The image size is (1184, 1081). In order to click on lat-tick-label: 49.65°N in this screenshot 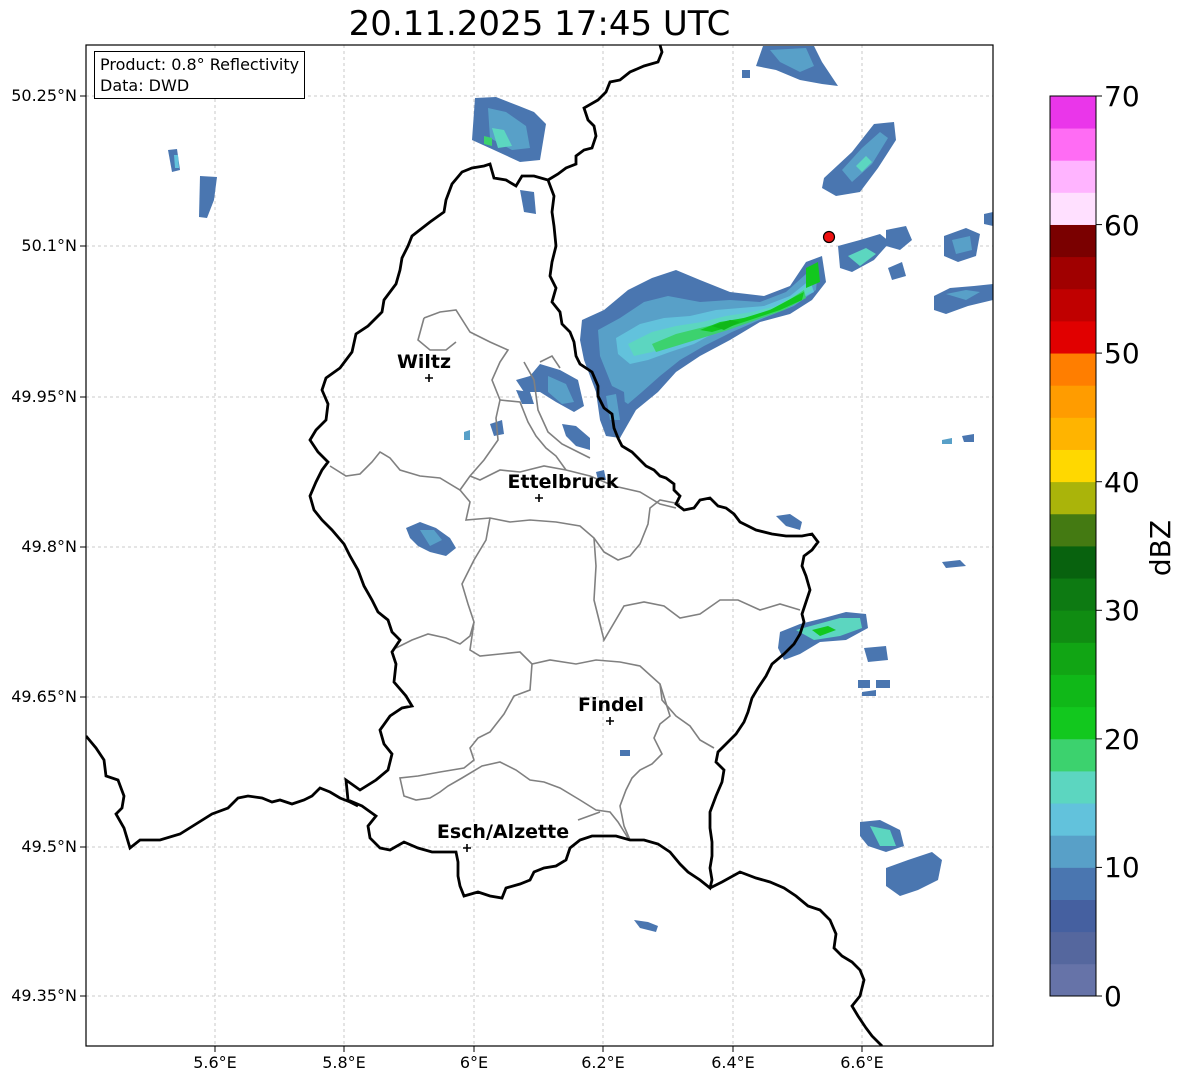, I will do `click(44, 696)`.